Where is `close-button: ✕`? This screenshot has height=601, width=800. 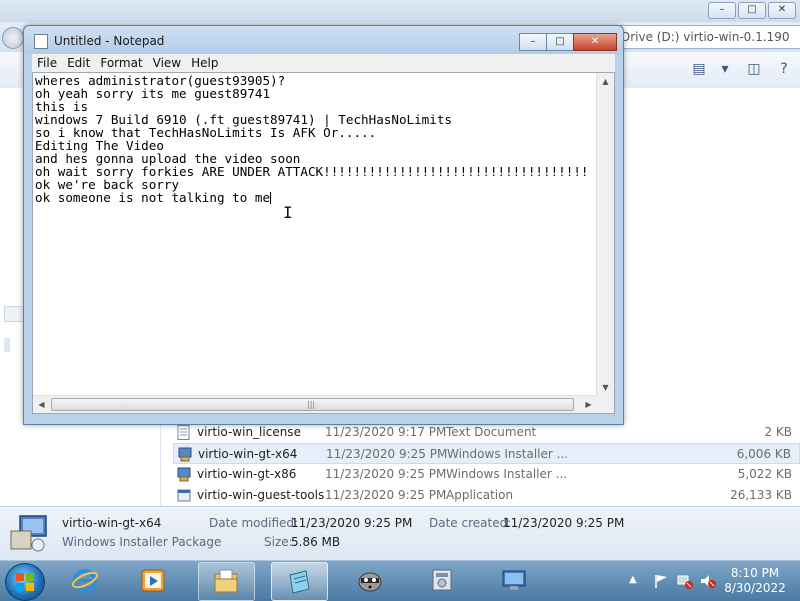
close-button: ✕ is located at coordinates (595, 42).